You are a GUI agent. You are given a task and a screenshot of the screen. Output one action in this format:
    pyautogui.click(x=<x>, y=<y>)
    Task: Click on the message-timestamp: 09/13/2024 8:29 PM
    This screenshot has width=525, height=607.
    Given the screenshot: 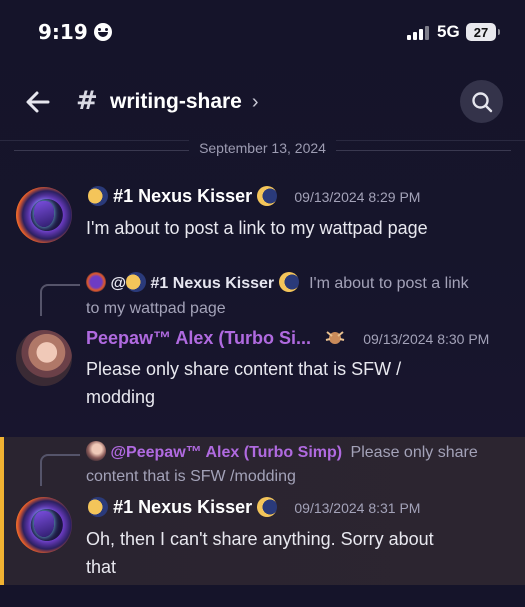 What is the action you would take?
    pyautogui.click(x=357, y=197)
    